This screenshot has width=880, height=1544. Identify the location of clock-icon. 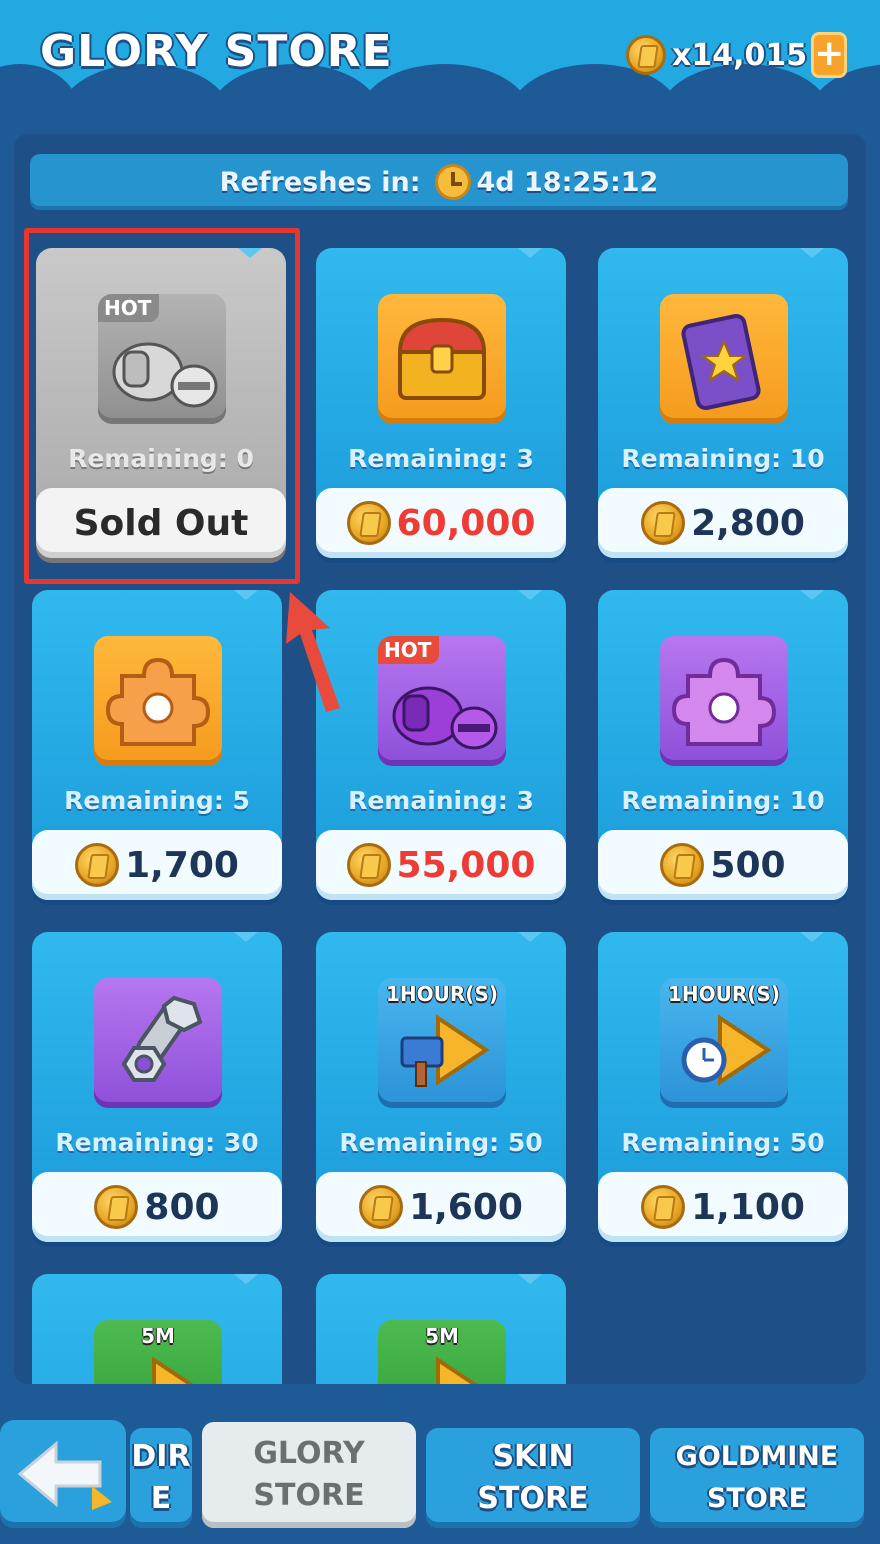
(452, 182).